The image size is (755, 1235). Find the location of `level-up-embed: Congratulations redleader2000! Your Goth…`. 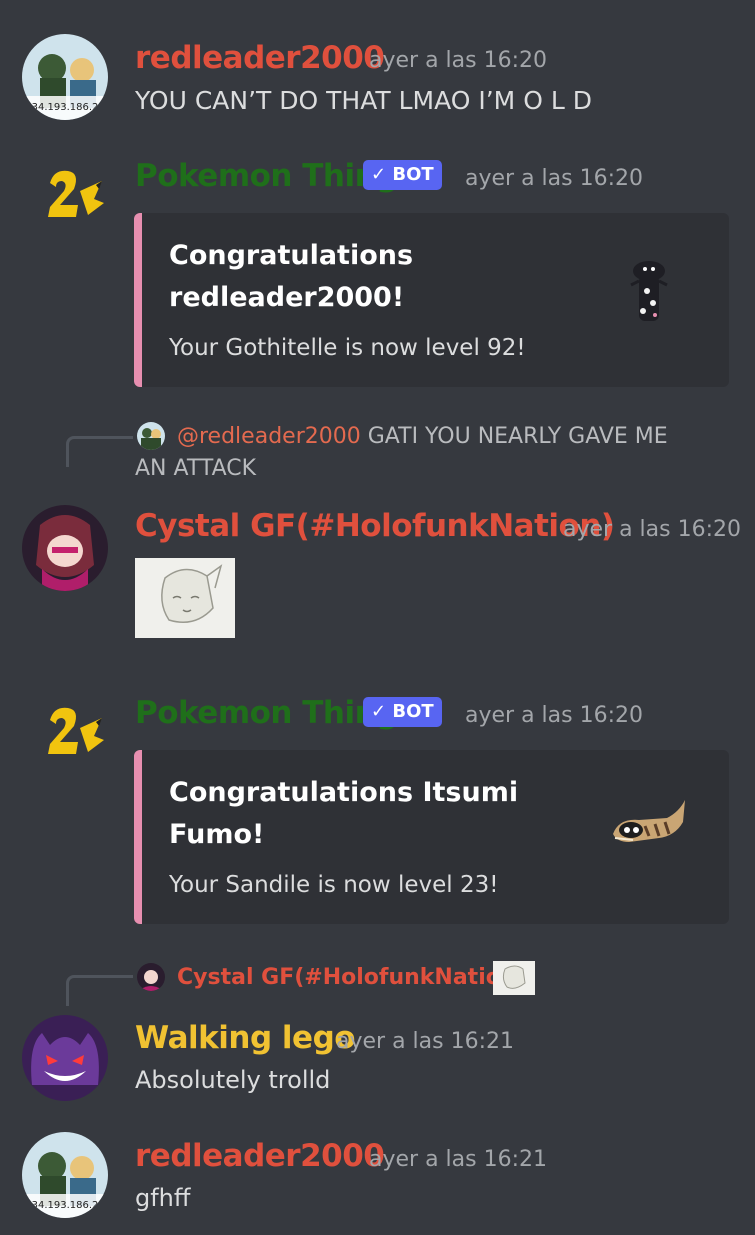

level-up-embed: Congratulations redleader2000! Your Goth… is located at coordinates (431, 300).